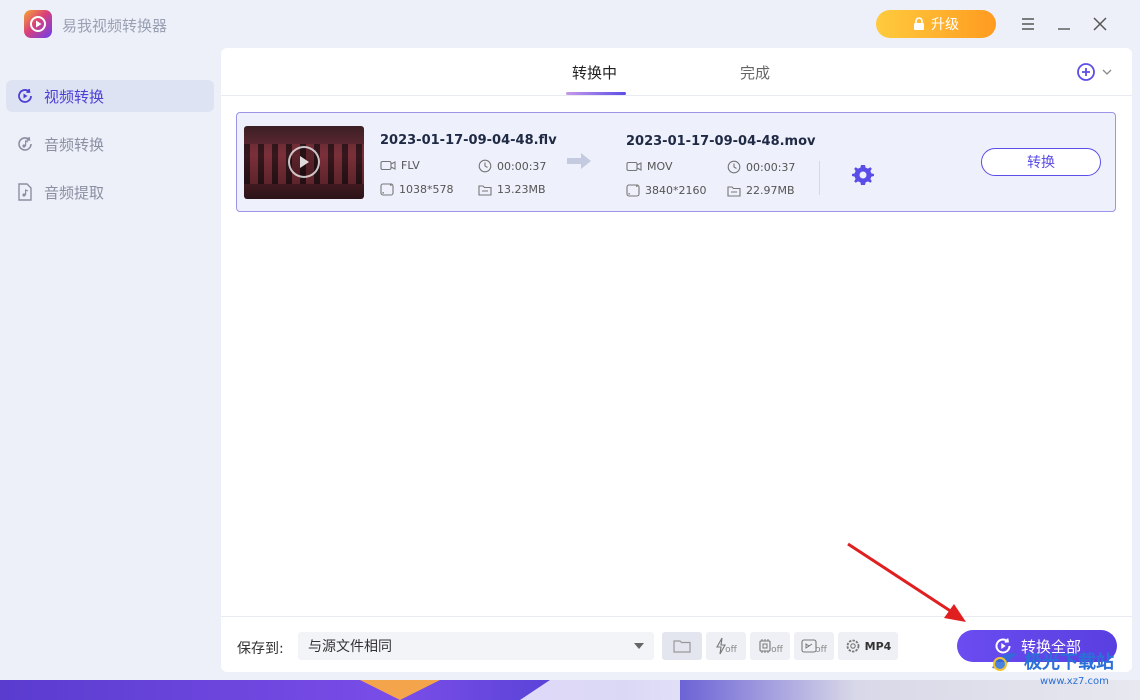 Image resolution: width=1140 pixels, height=700 pixels. What do you see at coordinates (400, 165) in the screenshot?
I see `source-format: FLV` at bounding box center [400, 165].